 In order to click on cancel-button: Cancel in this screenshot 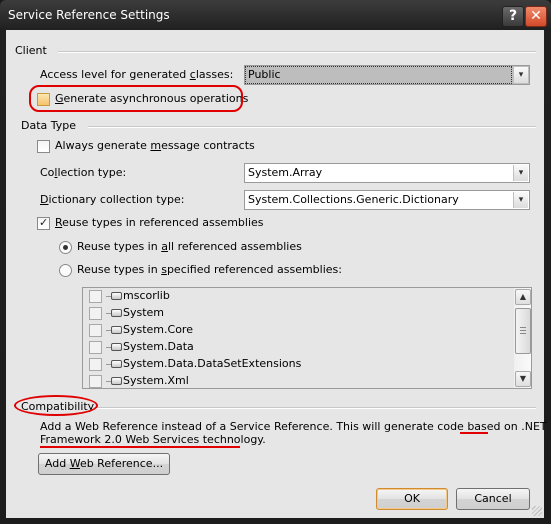, I will do `click(493, 499)`.